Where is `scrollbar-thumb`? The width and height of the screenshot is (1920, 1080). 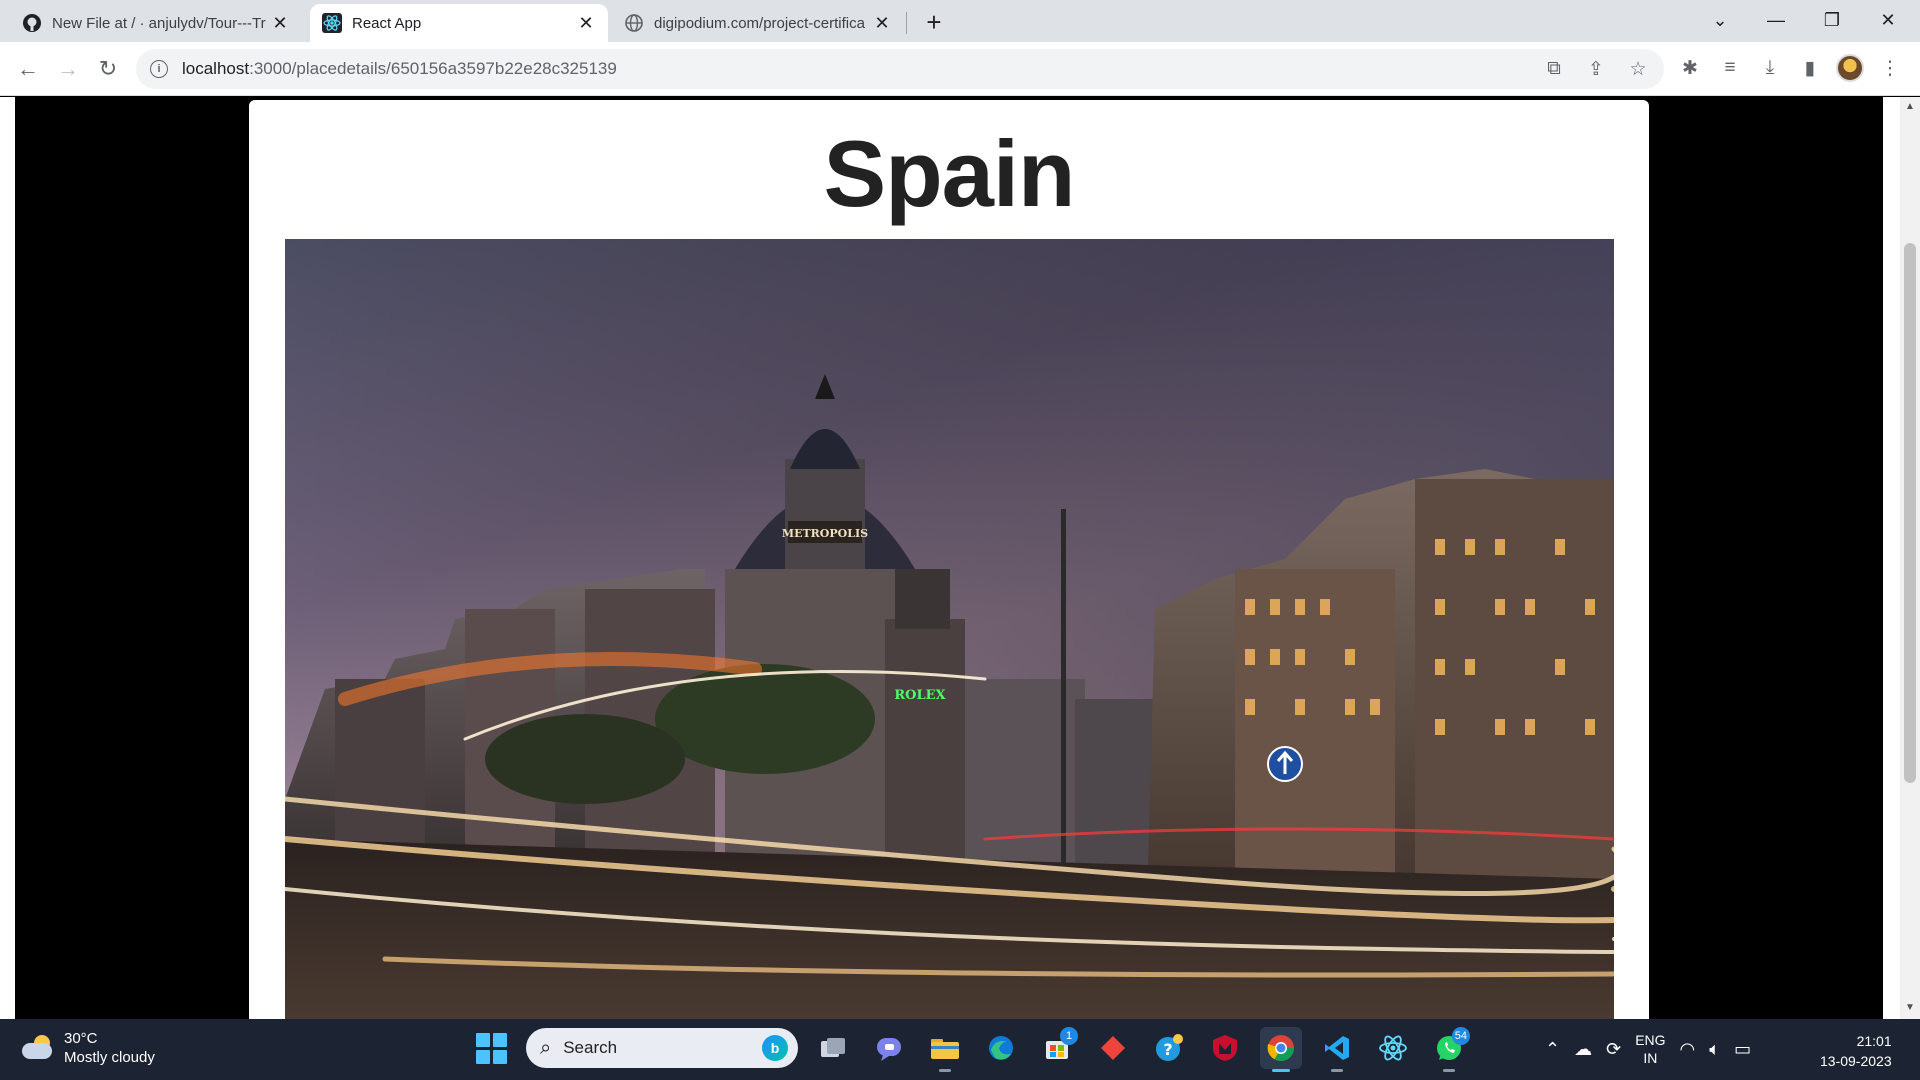 scrollbar-thumb is located at coordinates (1910, 513).